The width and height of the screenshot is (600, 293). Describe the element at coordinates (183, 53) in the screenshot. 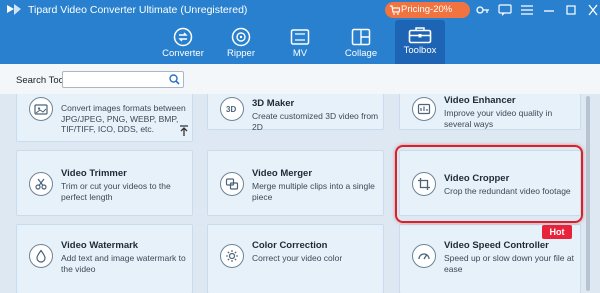

I see `tab-label: Converter` at that location.